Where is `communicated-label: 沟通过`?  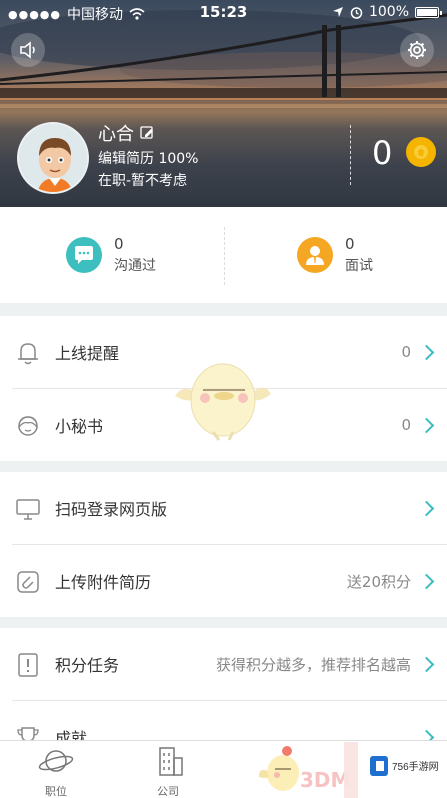 communicated-label: 沟通过 is located at coordinates (135, 266).